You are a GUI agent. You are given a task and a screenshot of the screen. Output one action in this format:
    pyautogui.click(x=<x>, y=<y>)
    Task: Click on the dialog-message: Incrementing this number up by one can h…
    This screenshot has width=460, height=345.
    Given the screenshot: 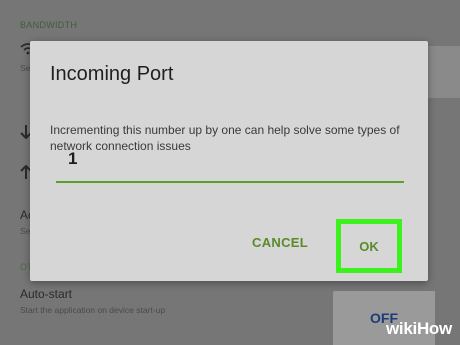 What is the action you would take?
    pyautogui.click(x=225, y=138)
    